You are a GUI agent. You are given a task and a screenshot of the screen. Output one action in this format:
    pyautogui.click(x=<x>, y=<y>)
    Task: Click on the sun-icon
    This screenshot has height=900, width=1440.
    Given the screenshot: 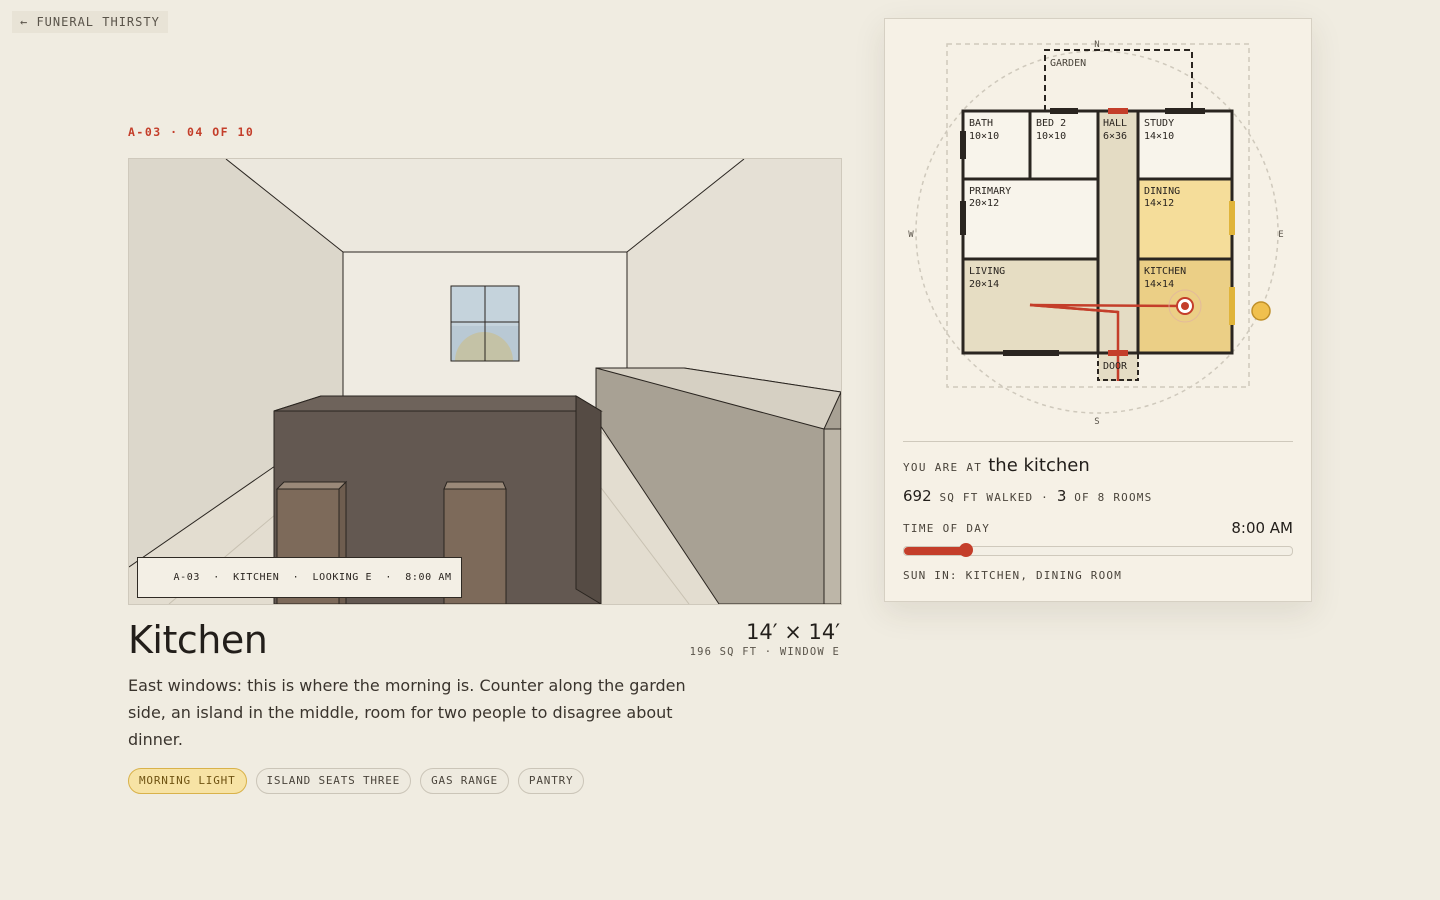 What is the action you would take?
    pyautogui.click(x=1261, y=311)
    